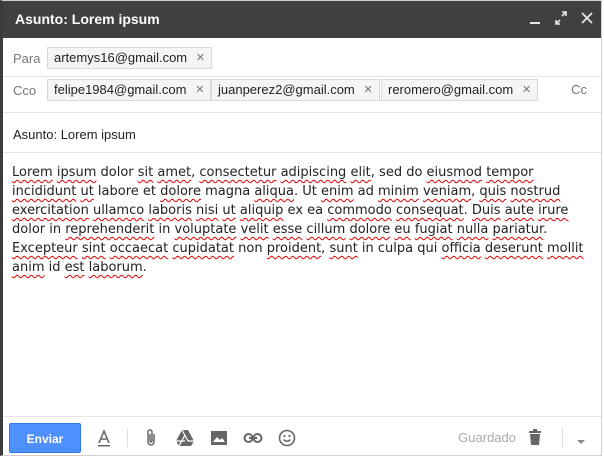 The width and height of the screenshot is (604, 458). What do you see at coordinates (50, 210) in the screenshot?
I see `misspelled-word: exercitation` at bounding box center [50, 210].